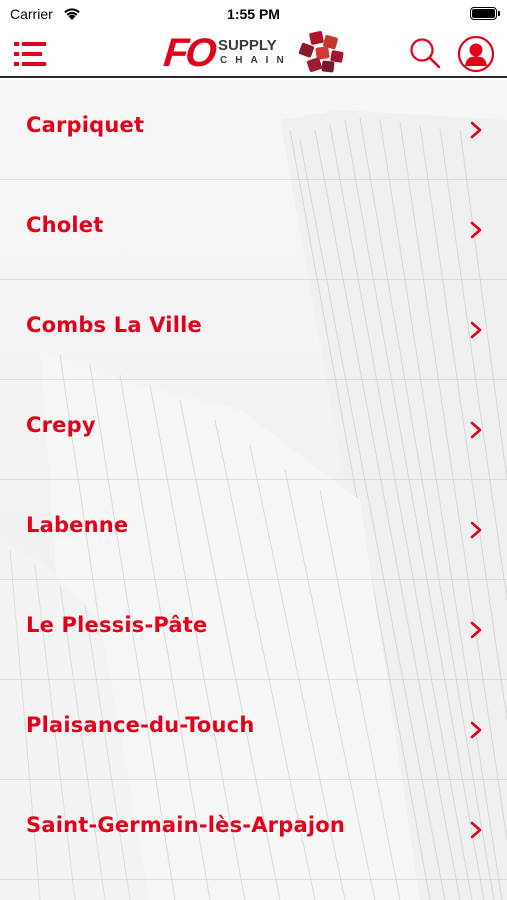 This screenshot has width=507, height=900. Describe the element at coordinates (77, 525) in the screenshot. I see `list-item-label: Labenne` at that location.